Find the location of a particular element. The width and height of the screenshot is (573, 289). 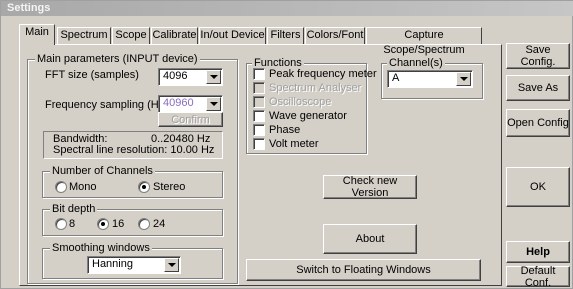

check-new-version-button: Check new Version is located at coordinates (370, 187).